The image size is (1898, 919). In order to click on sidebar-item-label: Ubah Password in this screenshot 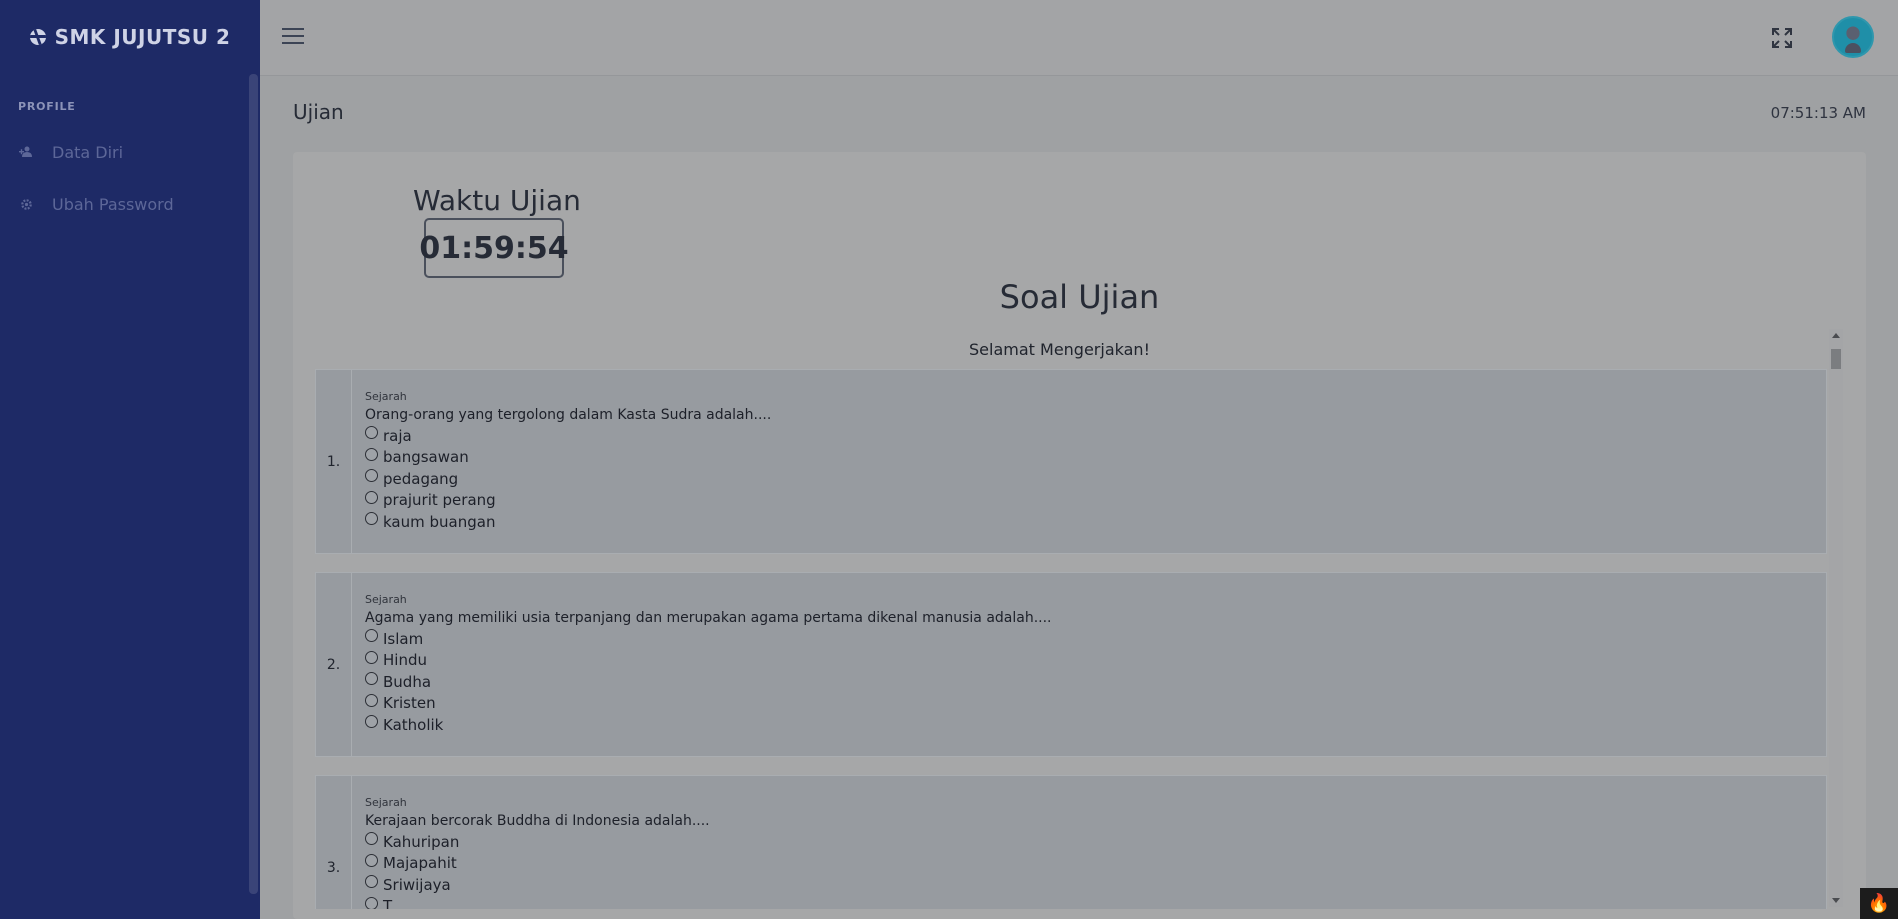, I will do `click(113, 204)`.